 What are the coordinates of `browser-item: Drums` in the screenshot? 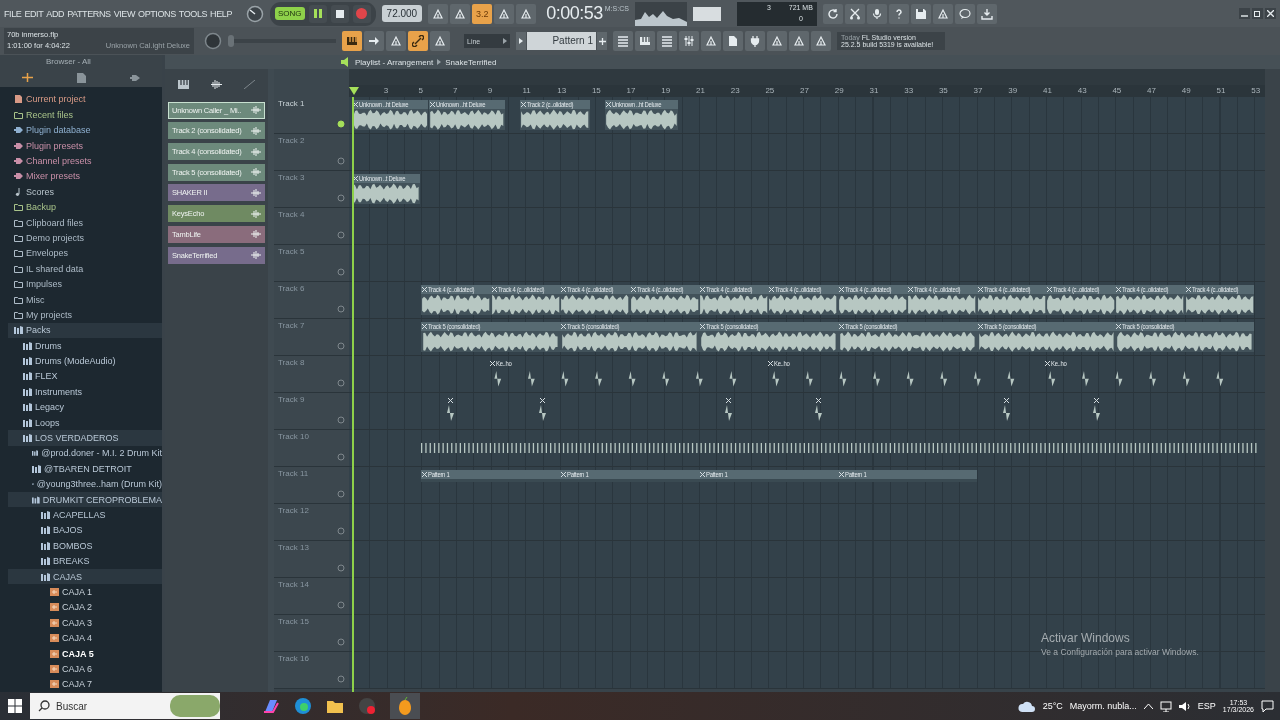 It's located at (85, 346).